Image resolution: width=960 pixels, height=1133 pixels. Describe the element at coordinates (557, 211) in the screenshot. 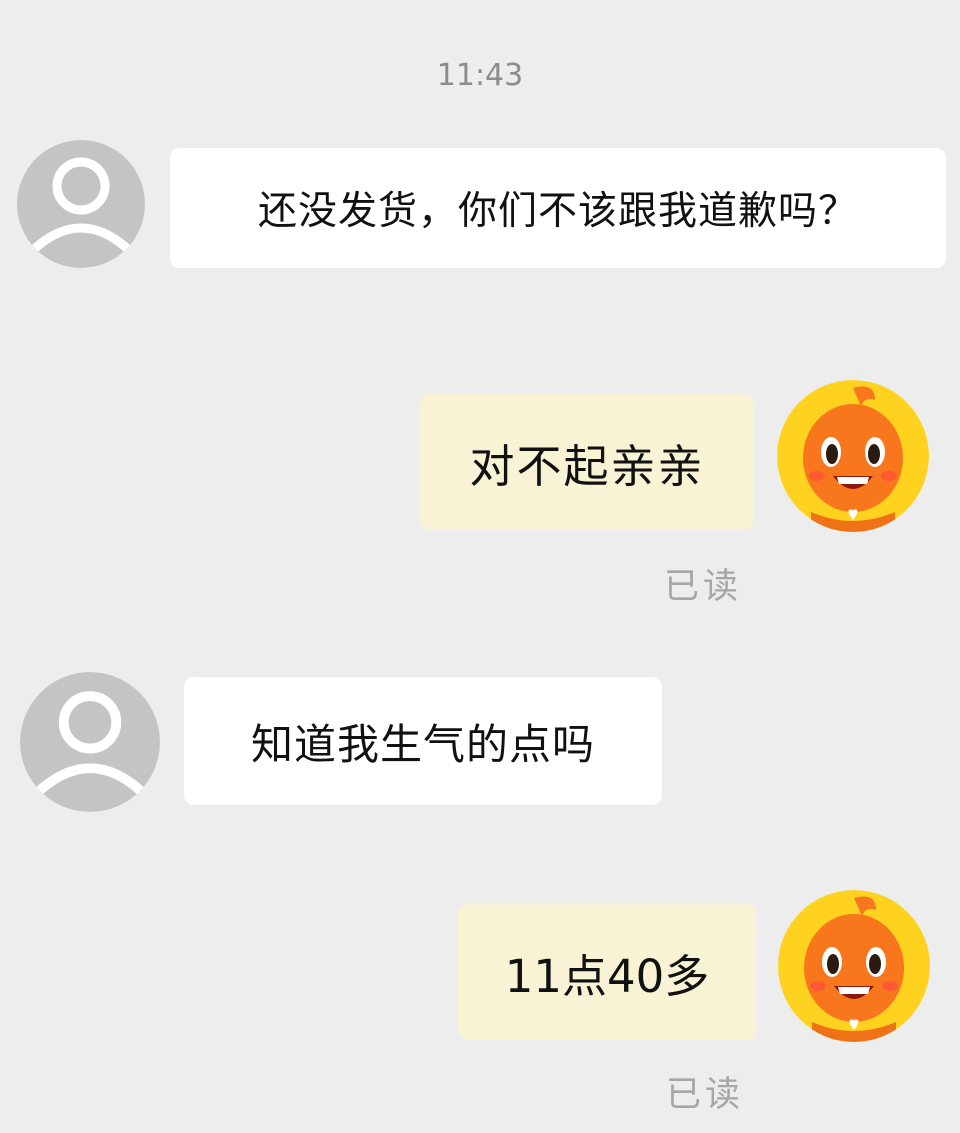

I see `message-text: 还没发货，你们不该跟我道歉吗？` at that location.